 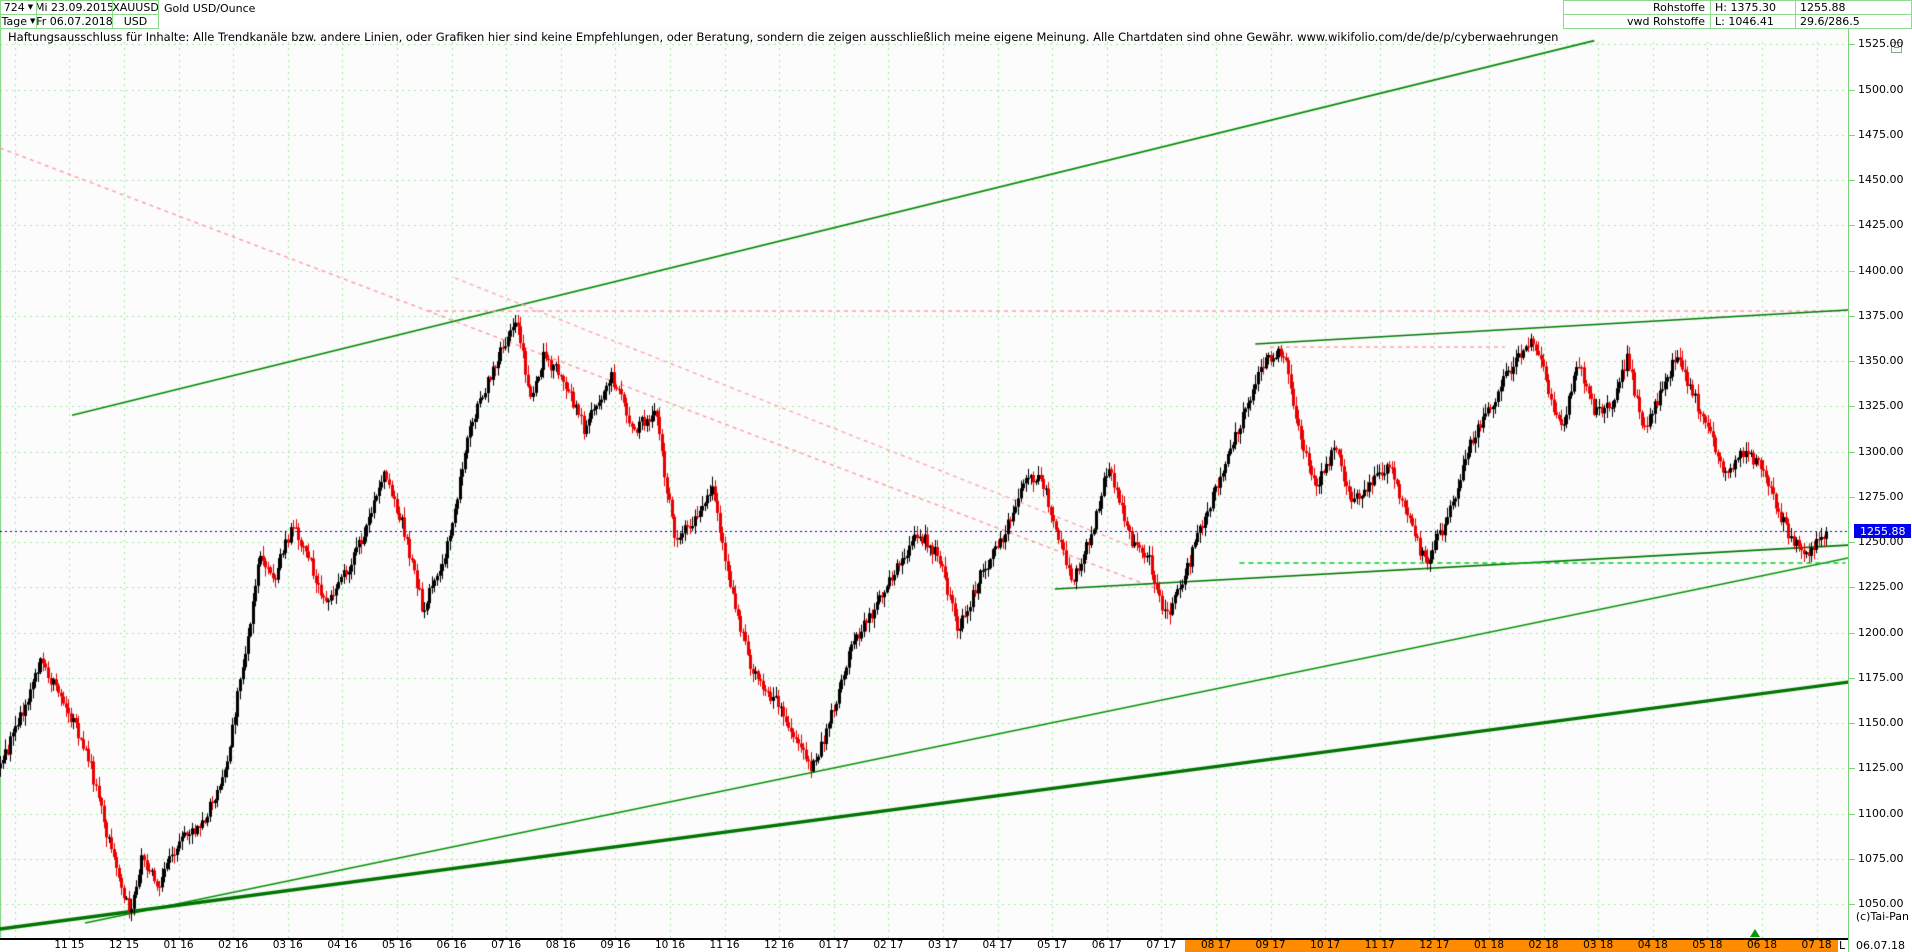 I want to click on x-axis-label: 05 18, so click(x=1707, y=945).